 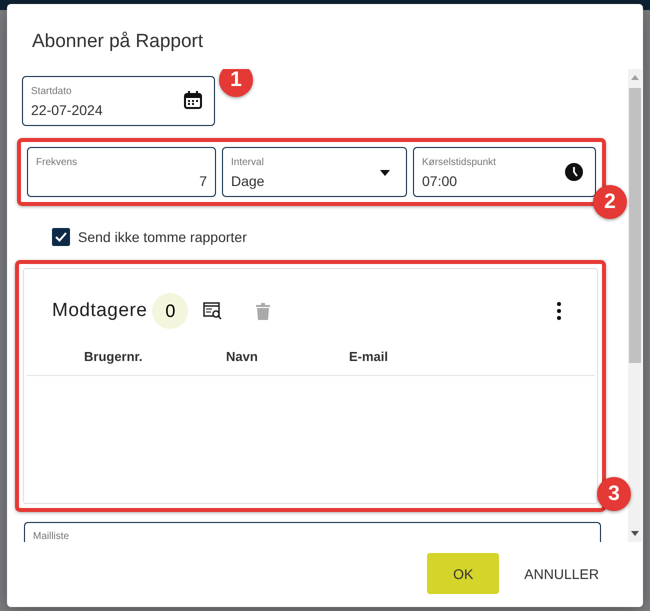 What do you see at coordinates (561, 573) in the screenshot?
I see `cancel-button: ANNULLER` at bounding box center [561, 573].